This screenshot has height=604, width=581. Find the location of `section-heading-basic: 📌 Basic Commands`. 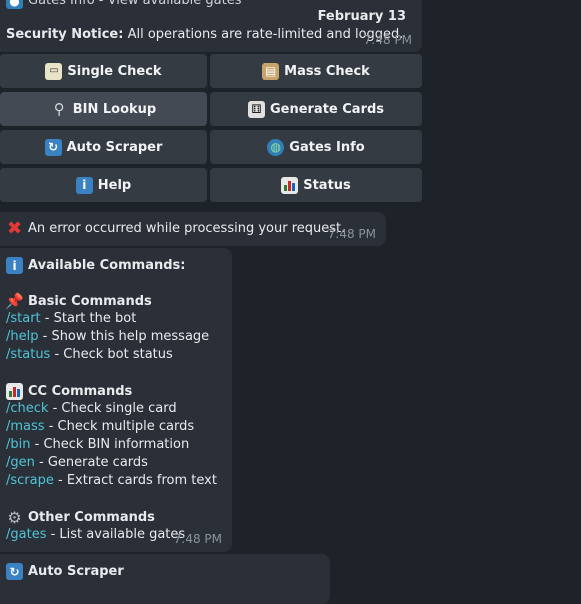

section-heading-basic: 📌 Basic Commands is located at coordinates (78, 301).